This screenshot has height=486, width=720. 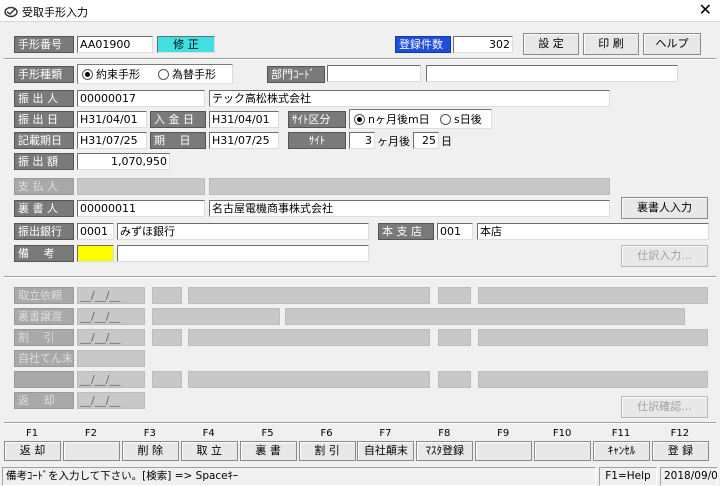 I want to click on collect-branch-code-field, so click(x=454, y=295).